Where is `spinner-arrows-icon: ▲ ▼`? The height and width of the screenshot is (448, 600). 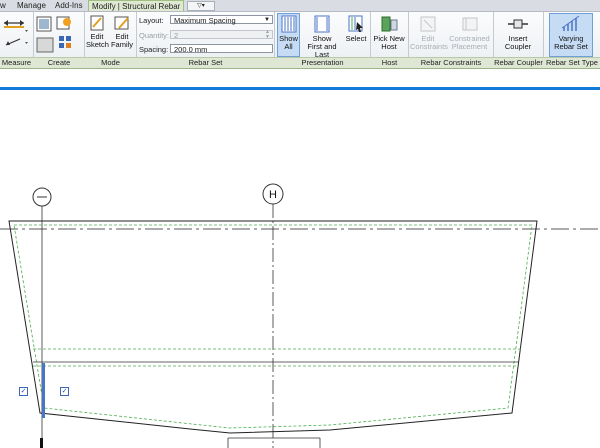 spinner-arrows-icon: ▲ ▼ is located at coordinates (267, 34).